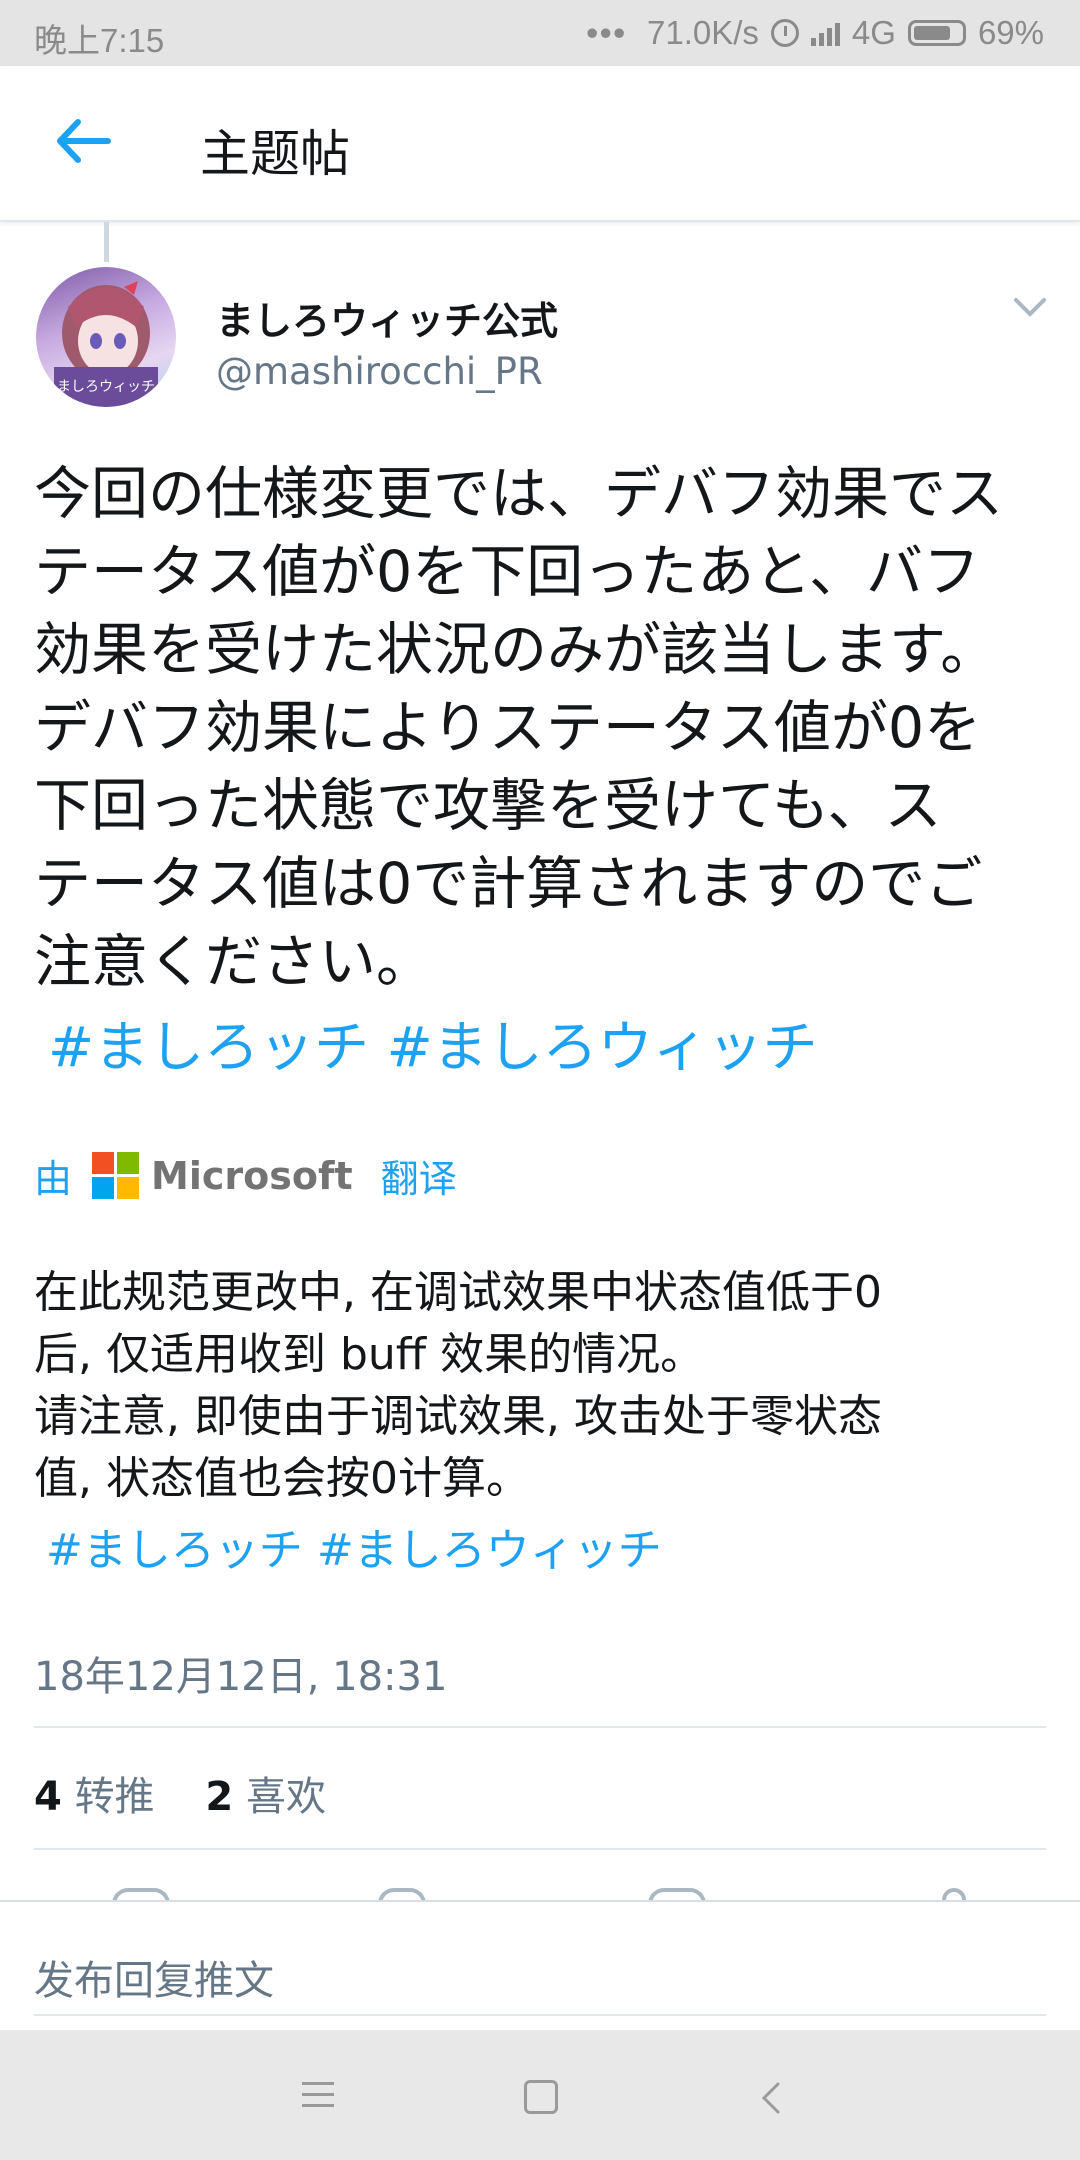 This screenshot has width=1080, height=2160. What do you see at coordinates (275, 154) in the screenshot?
I see `page-title: 主题帖` at bounding box center [275, 154].